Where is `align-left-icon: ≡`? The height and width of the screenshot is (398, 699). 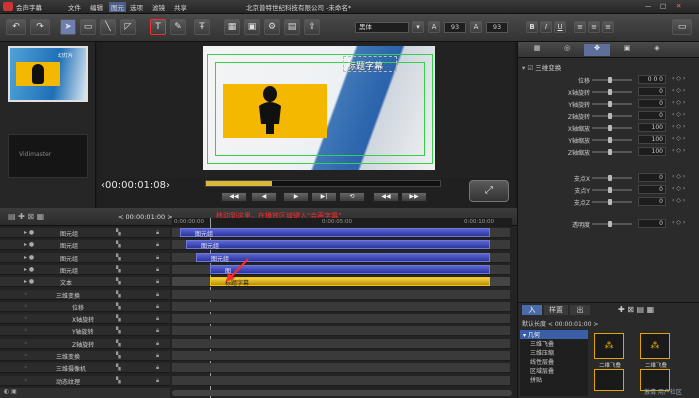 align-left-icon: ≡ is located at coordinates (580, 27).